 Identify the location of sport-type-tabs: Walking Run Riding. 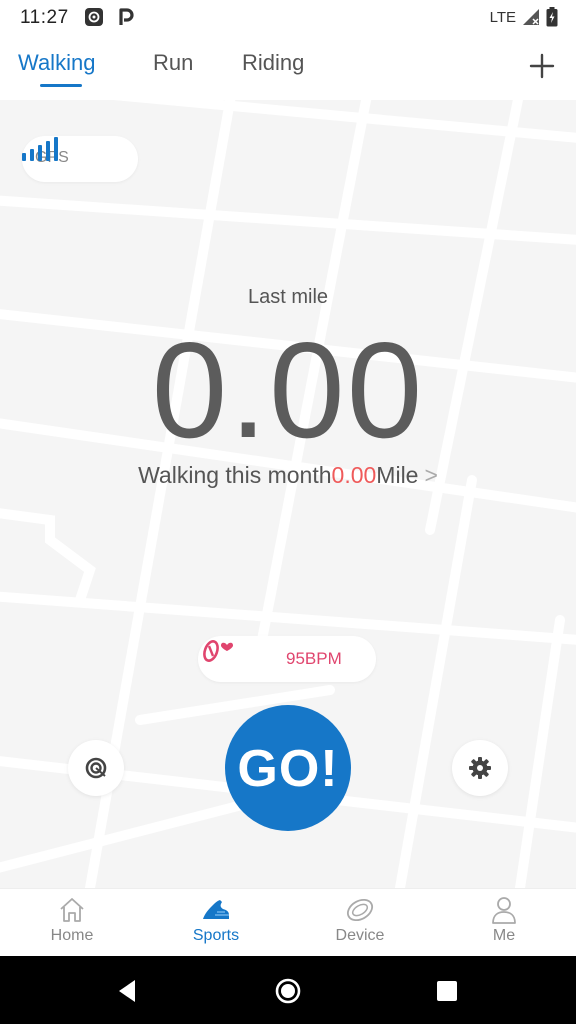
(288, 68).